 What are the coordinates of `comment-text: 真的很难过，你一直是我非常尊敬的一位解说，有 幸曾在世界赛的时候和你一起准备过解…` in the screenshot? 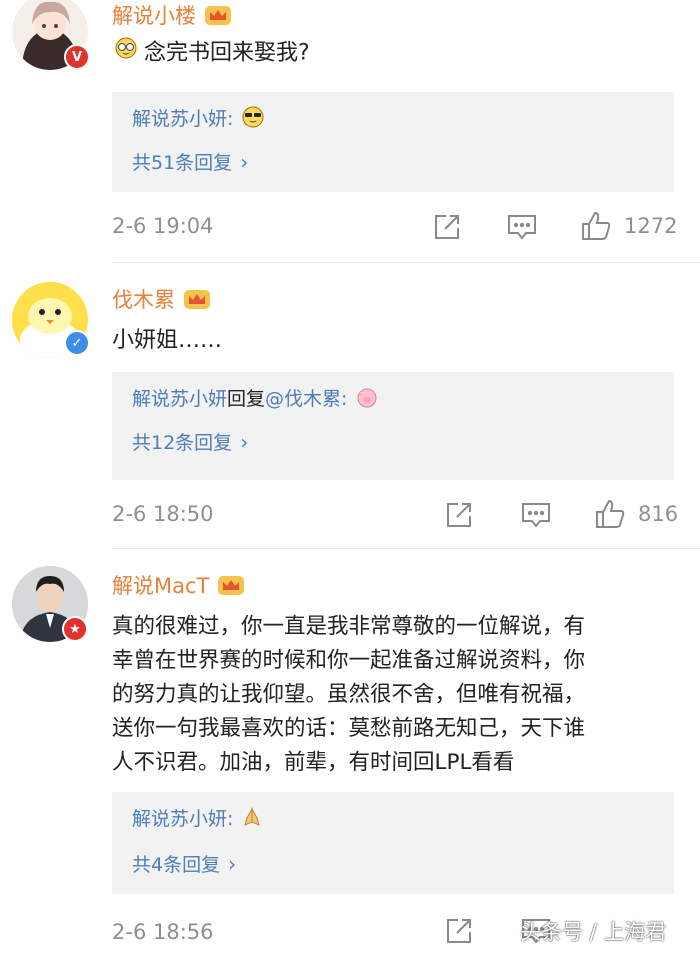 It's located at (348, 695).